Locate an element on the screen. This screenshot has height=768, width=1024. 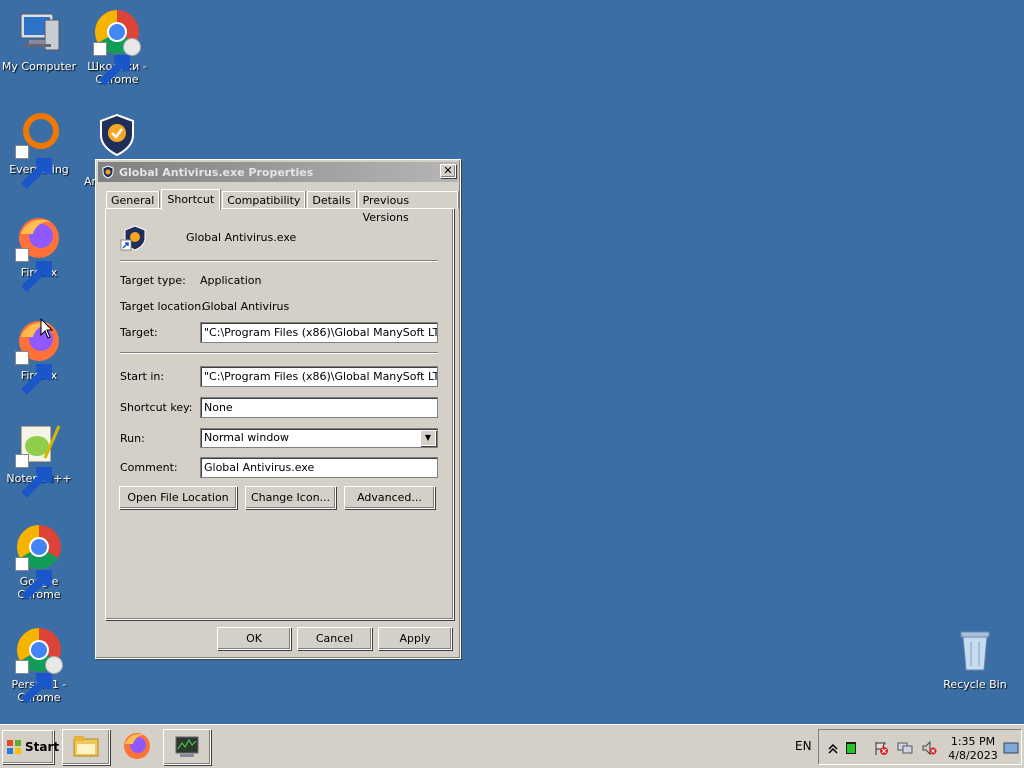
taskbar: Start EN 1:35 PM 4/8/2023 is located at coordinates (512, 746).